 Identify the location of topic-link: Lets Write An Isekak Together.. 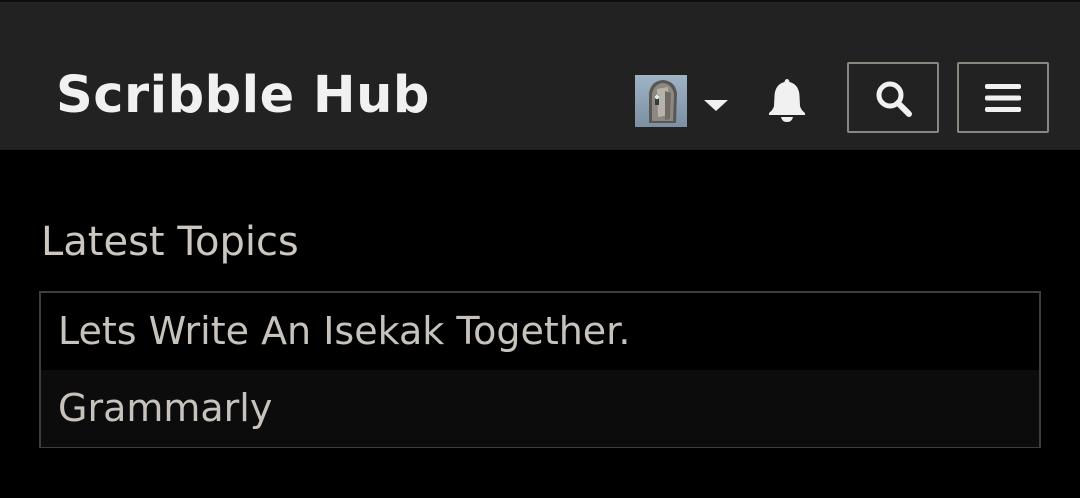
(540, 331).